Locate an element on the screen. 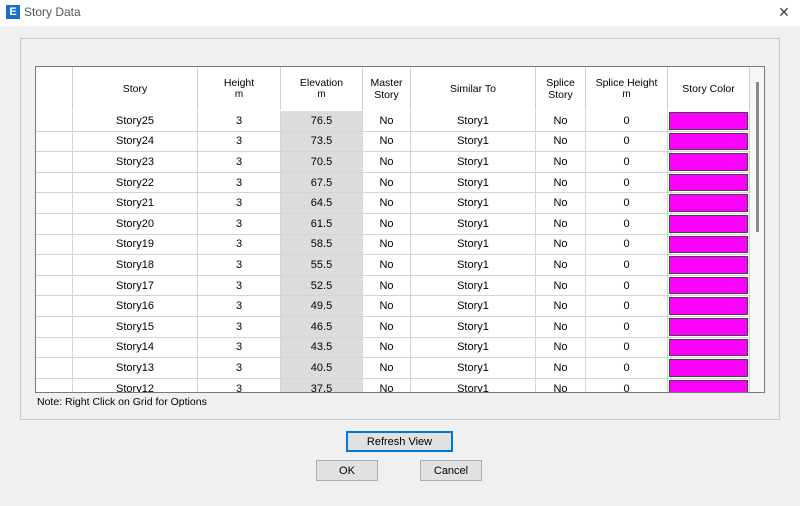 Image resolution: width=800 pixels, height=506 pixels. story-cell: Story20 is located at coordinates (135, 223).